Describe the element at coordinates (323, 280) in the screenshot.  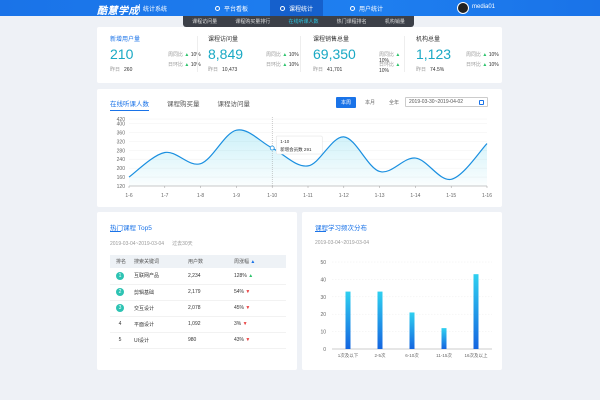
I see `y-tick-label: 40` at that location.